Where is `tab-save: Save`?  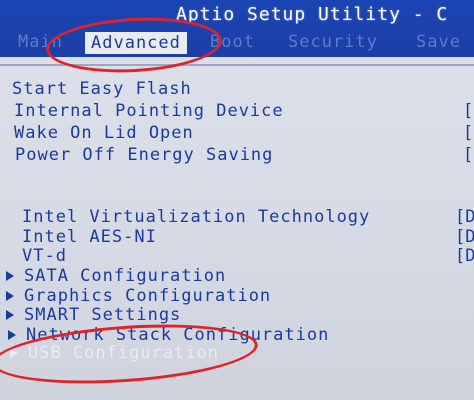 tab-save: Save is located at coordinates (438, 42).